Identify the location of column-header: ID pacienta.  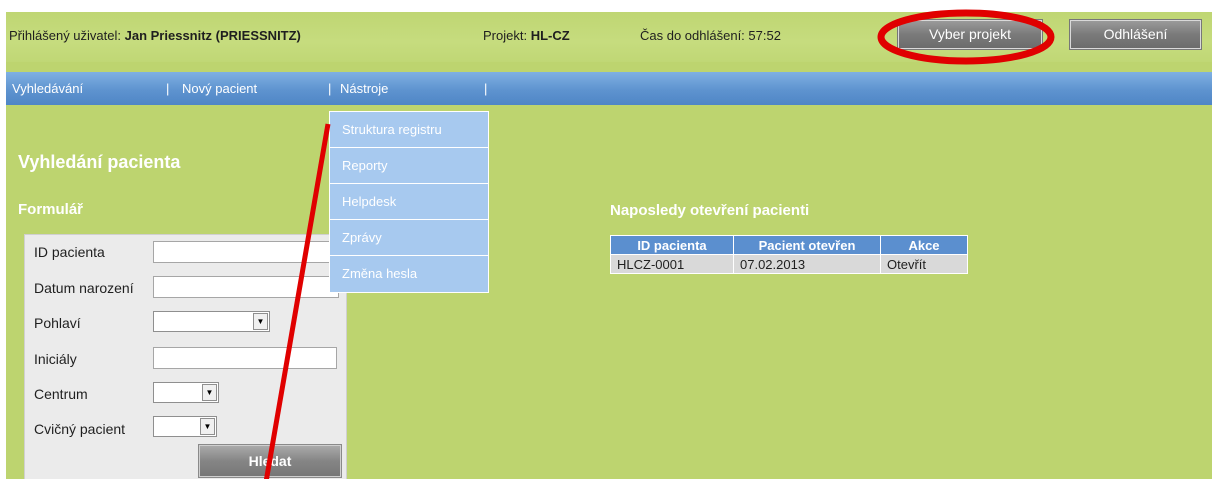
(672, 245).